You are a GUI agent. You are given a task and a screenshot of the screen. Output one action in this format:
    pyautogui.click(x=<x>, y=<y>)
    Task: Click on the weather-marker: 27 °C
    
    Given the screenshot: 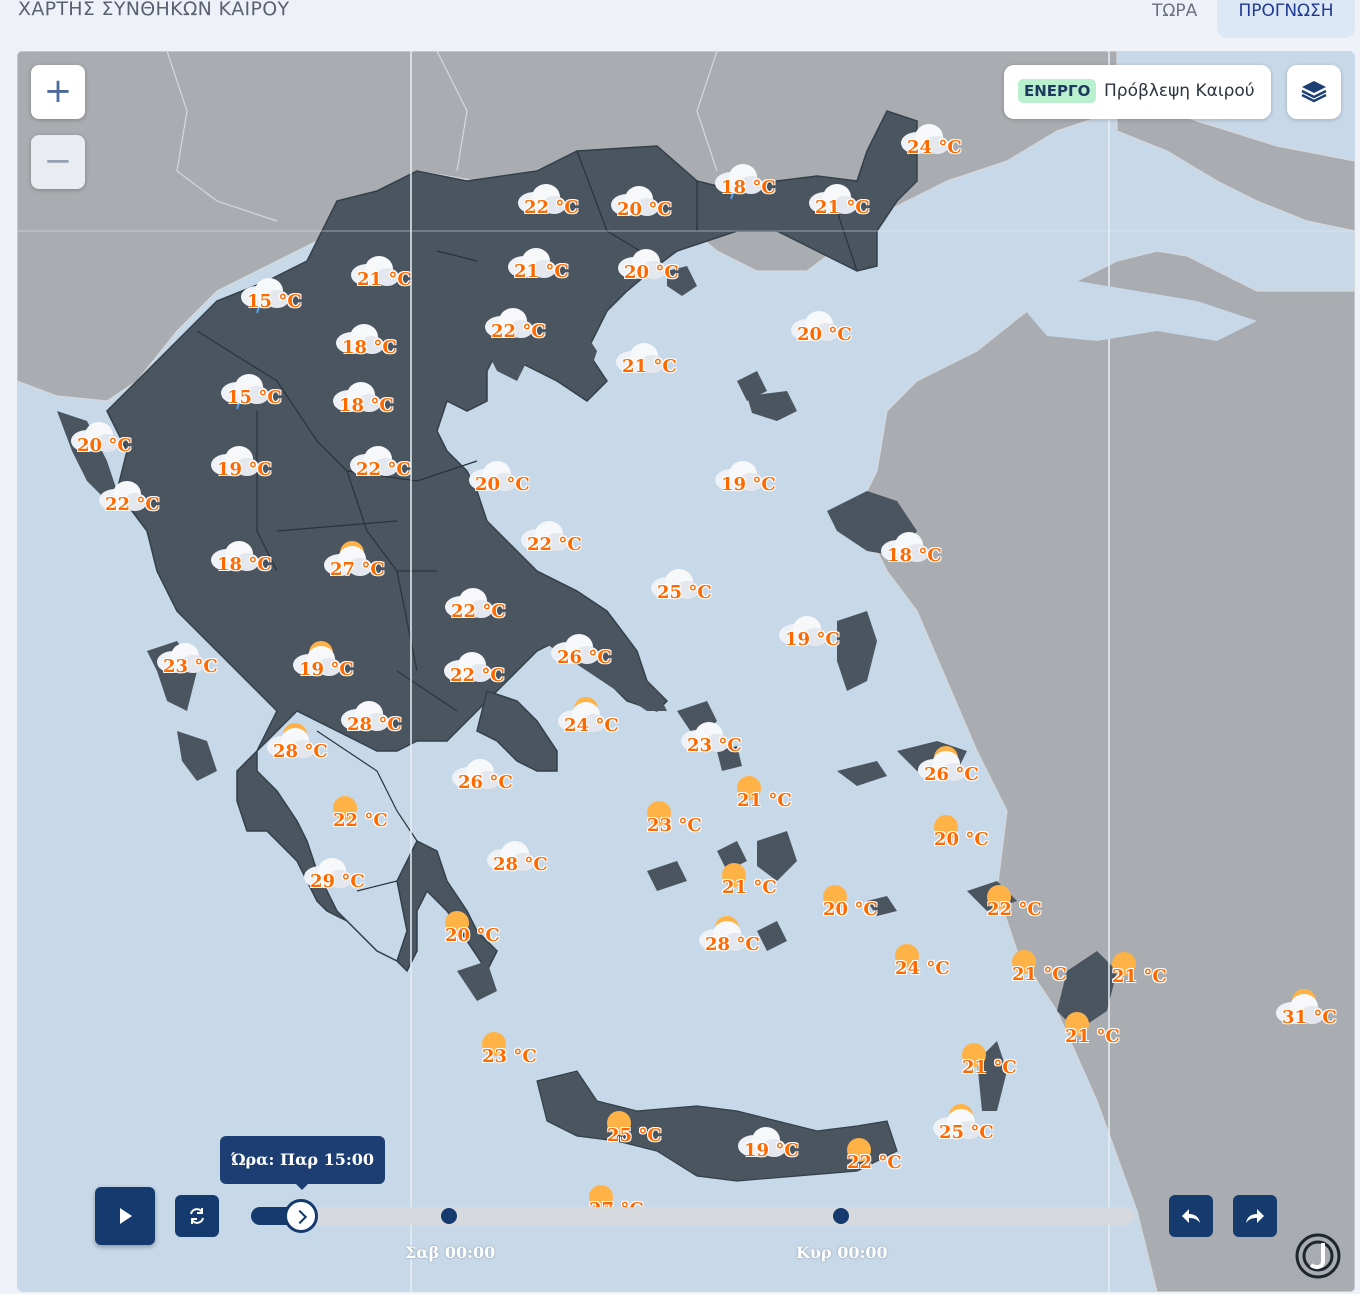 What is the action you would take?
    pyautogui.click(x=358, y=566)
    